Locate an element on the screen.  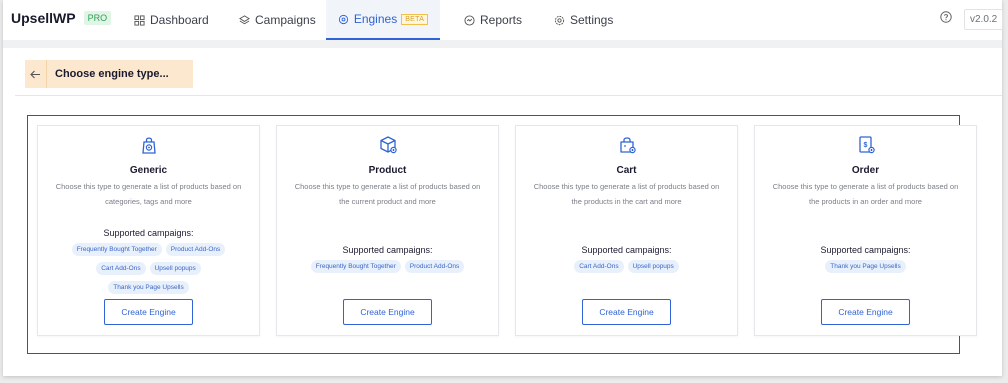
brand-name: UpsellWP is located at coordinates (43, 18).